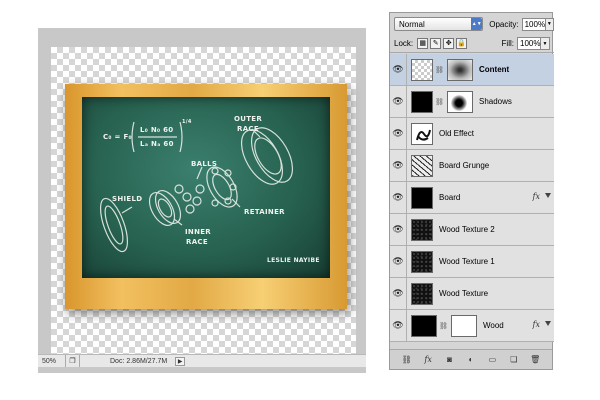 This screenshot has height=400, width=600. Describe the element at coordinates (472, 44) in the screenshot. I see `lock-fill-row: Lock: ▦ ✎ ✥ 🔒 Fill: 100% ▼` at that location.